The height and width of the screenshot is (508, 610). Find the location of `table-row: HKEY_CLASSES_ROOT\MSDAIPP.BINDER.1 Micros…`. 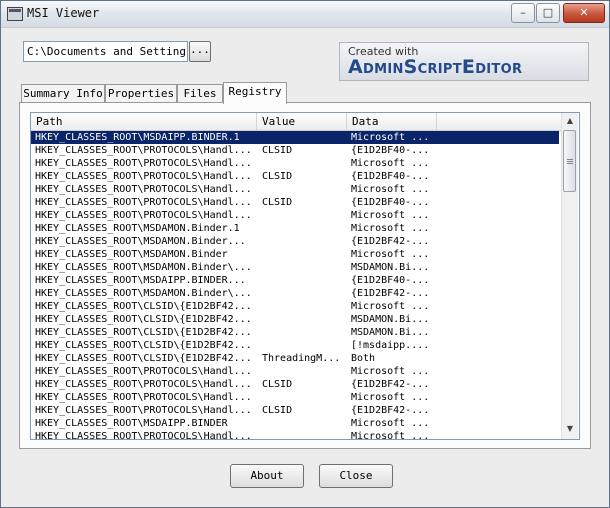

table-row: HKEY_CLASSES_ROOT\MSDAIPP.BINDER.1 Micros… is located at coordinates (295, 137).